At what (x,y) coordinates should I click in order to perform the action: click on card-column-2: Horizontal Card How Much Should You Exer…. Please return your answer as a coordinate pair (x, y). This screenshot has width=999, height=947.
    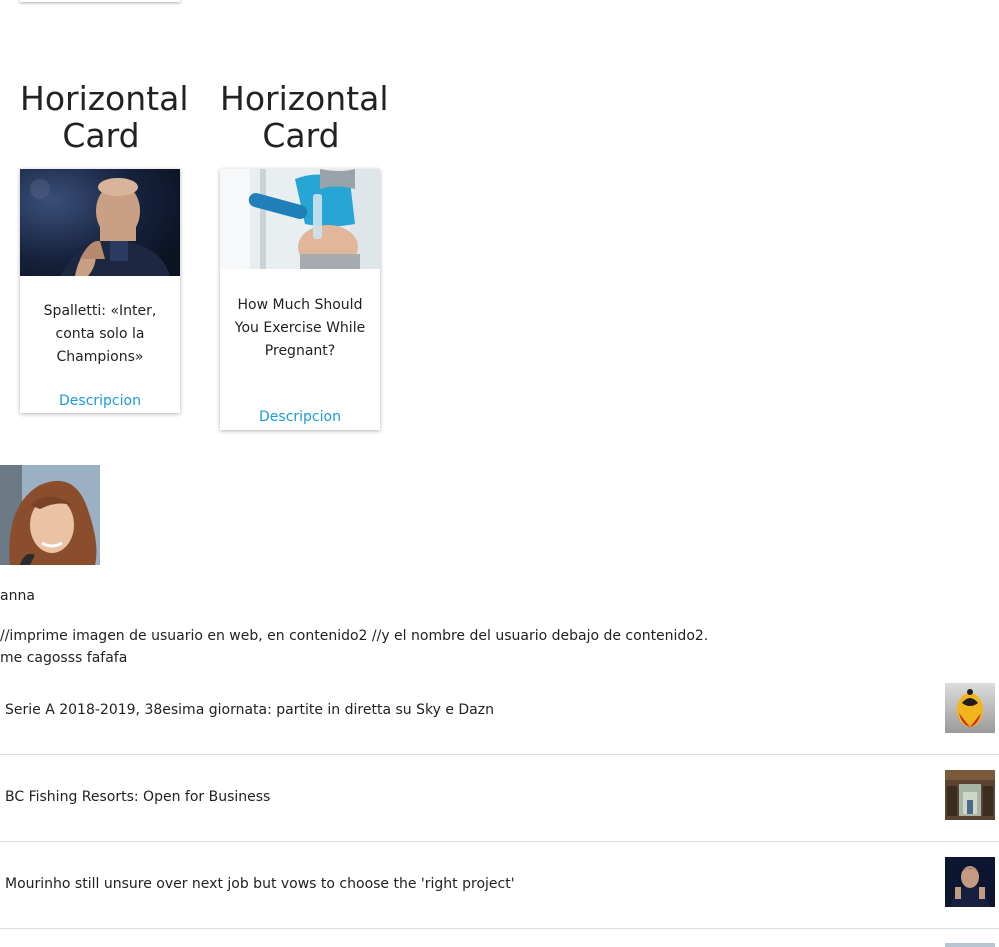
    Looking at the image, I should click on (304, 254).